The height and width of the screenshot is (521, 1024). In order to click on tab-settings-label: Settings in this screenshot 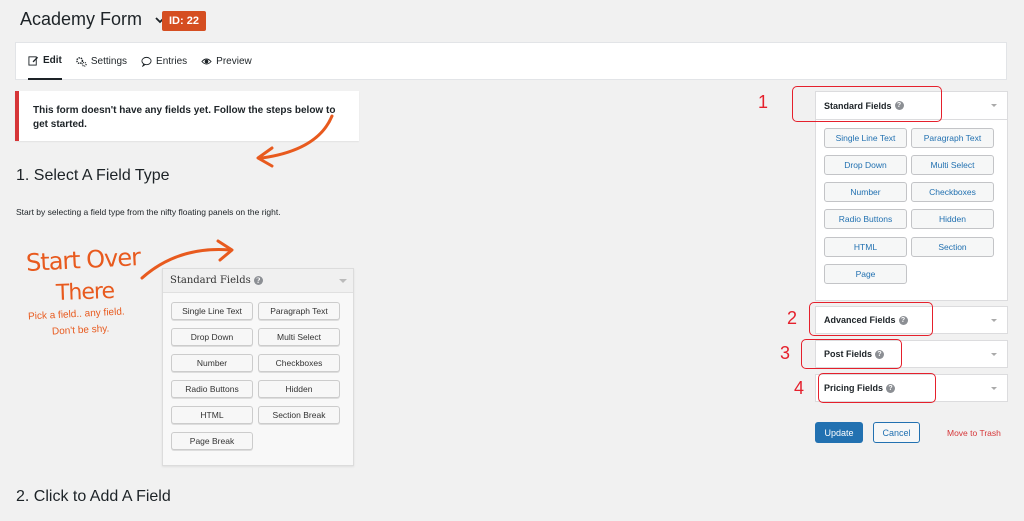, I will do `click(109, 61)`.